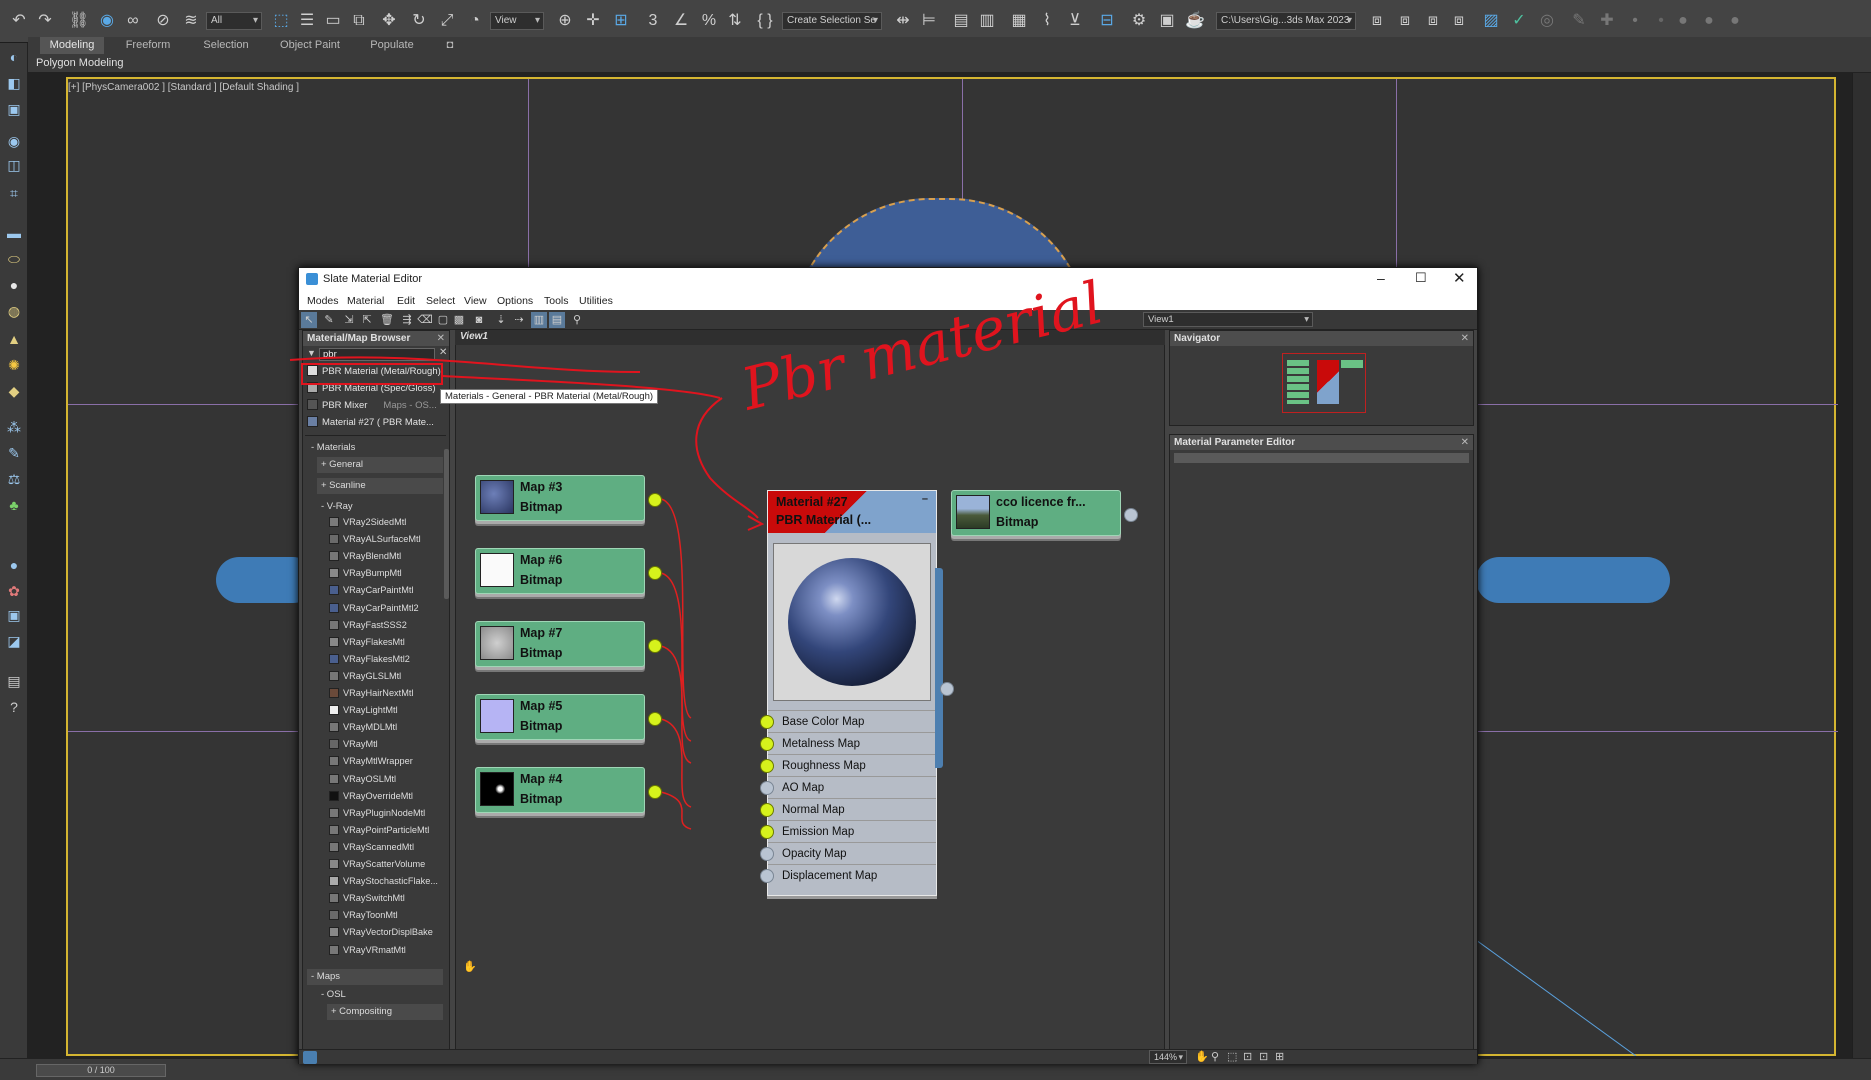 This screenshot has width=1871, height=1080. I want to click on zoom-region-icon: ⬚, so click(1232, 1056).